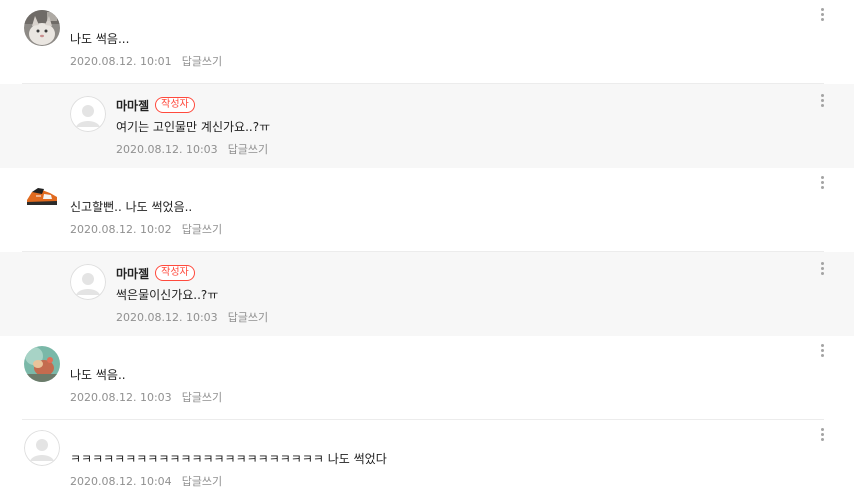  What do you see at coordinates (121, 229) in the screenshot?
I see `comment-date: 2020.08.12. 10:02` at bounding box center [121, 229].